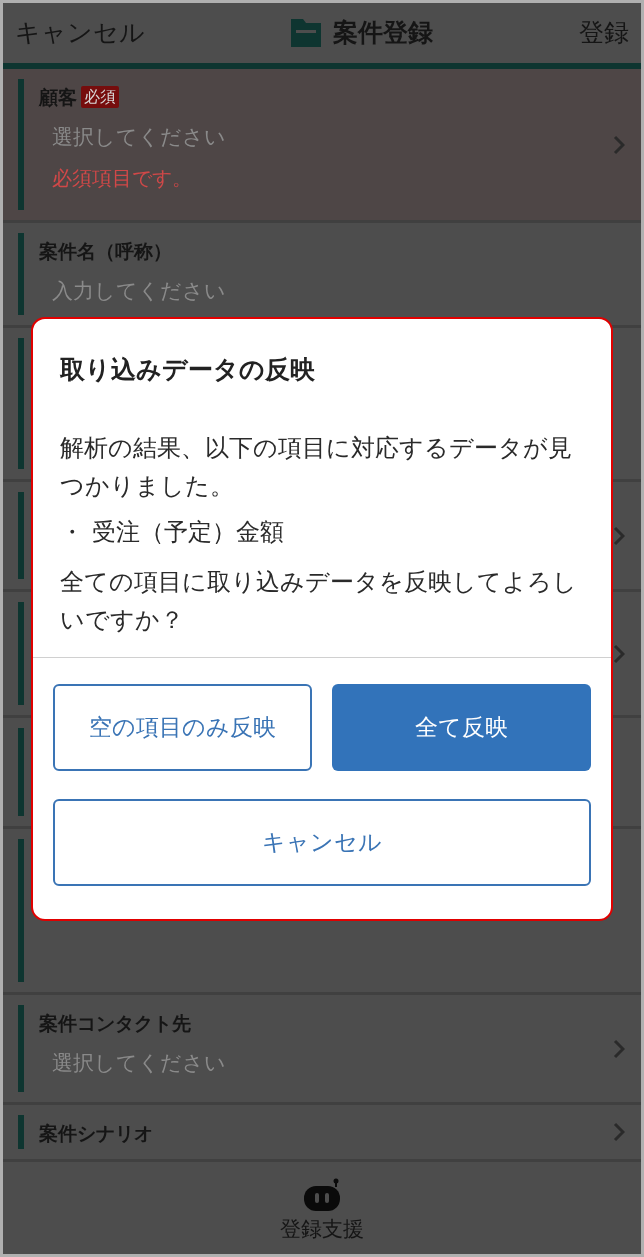  I want to click on field-label: 案件コンタクト先, so click(115, 1023).